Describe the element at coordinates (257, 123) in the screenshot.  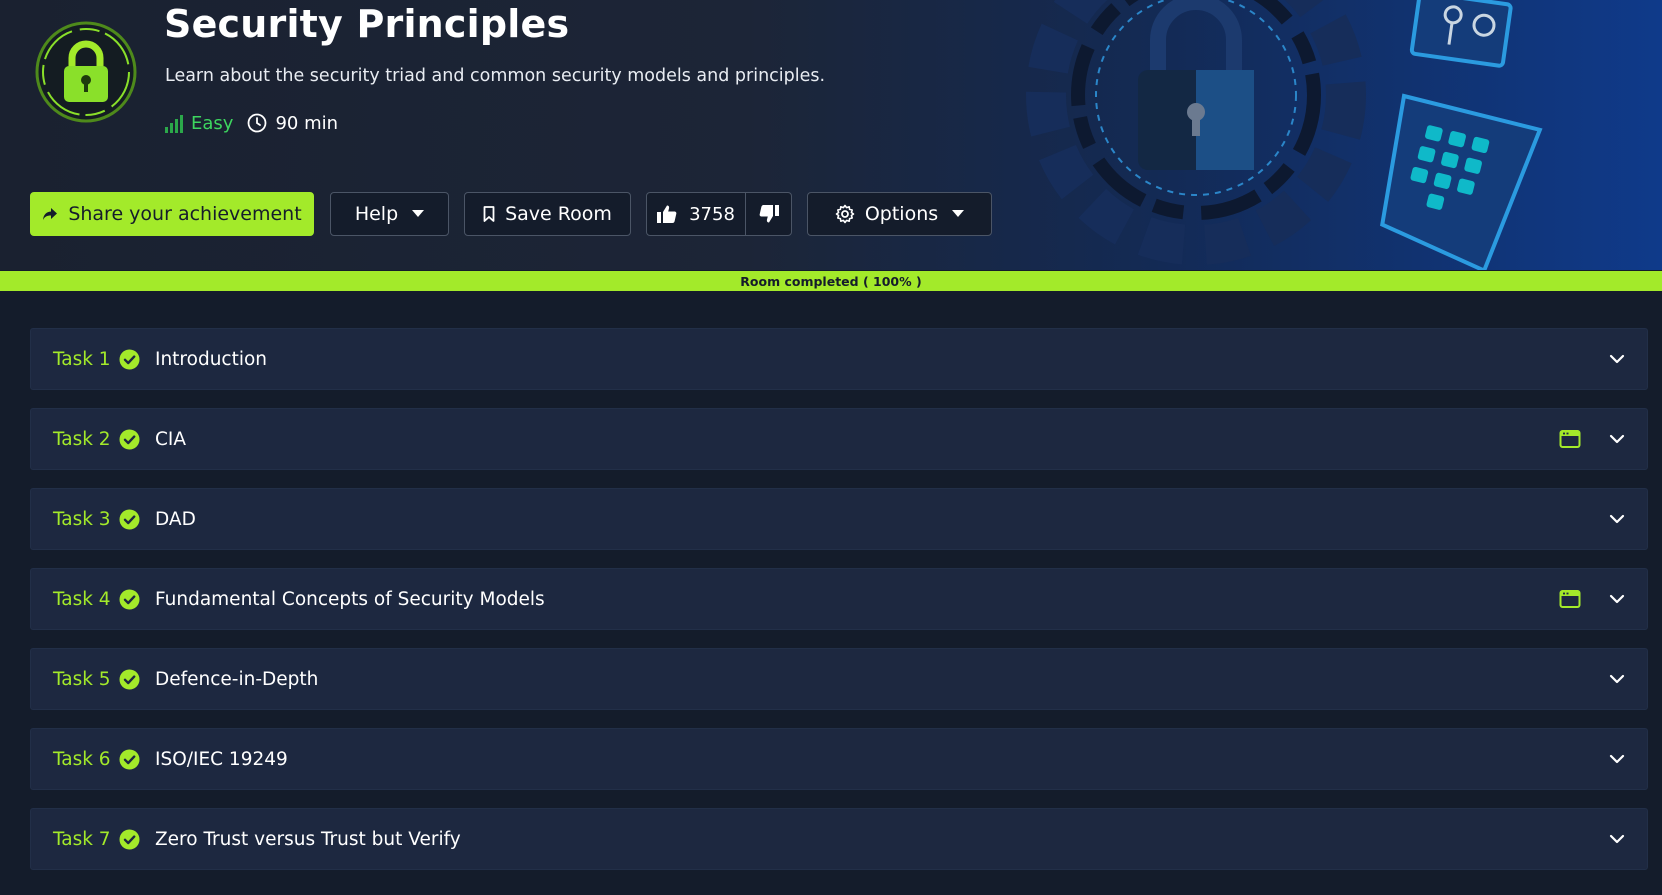
I see `clock-icon` at that location.